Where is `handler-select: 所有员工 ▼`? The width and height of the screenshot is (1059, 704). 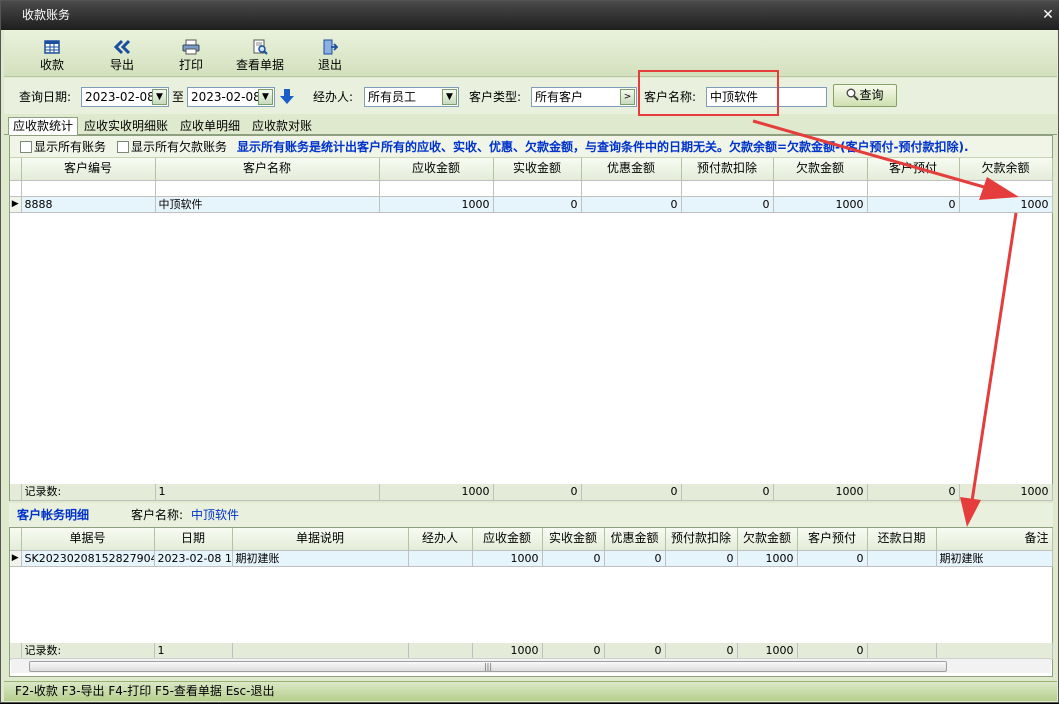 handler-select: 所有员工 ▼ is located at coordinates (411, 97).